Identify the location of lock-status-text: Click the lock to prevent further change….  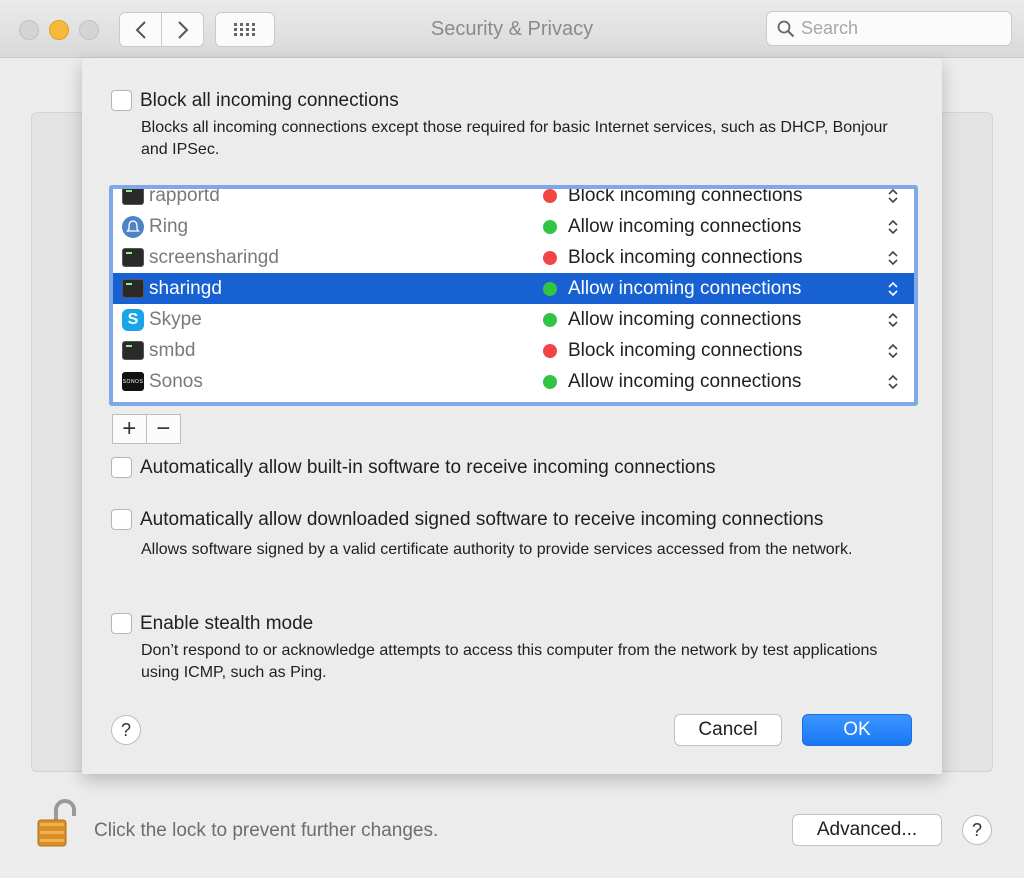
(266, 830).